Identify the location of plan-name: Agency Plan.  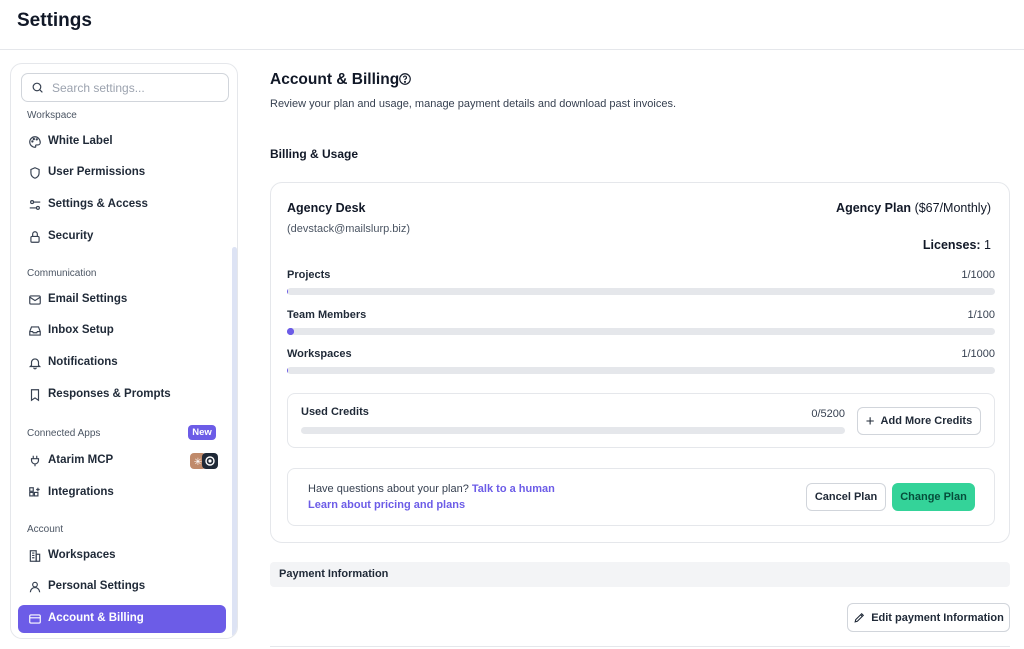
(874, 208).